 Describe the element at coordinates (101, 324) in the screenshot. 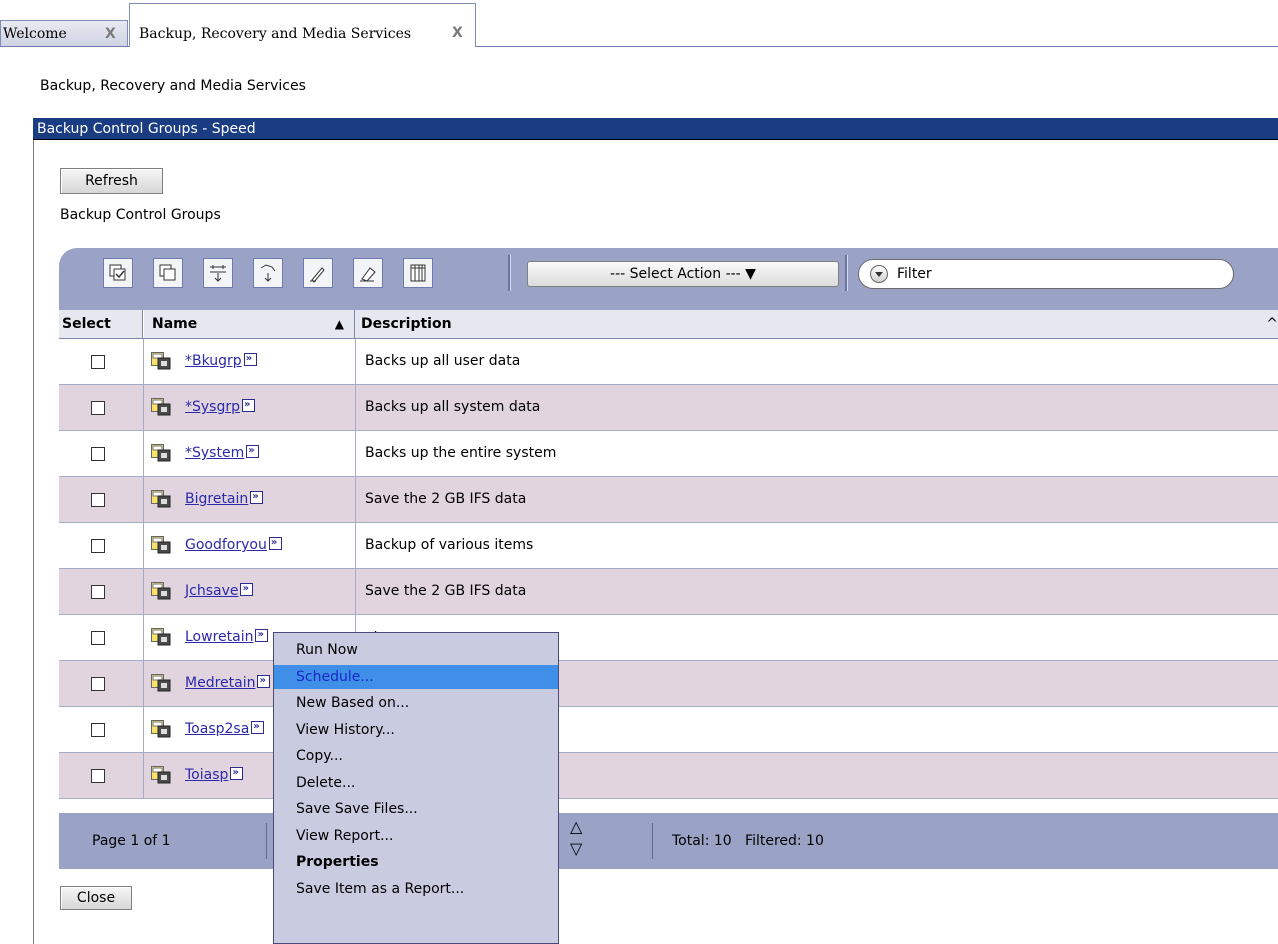

I see `column-header-select: Select` at that location.